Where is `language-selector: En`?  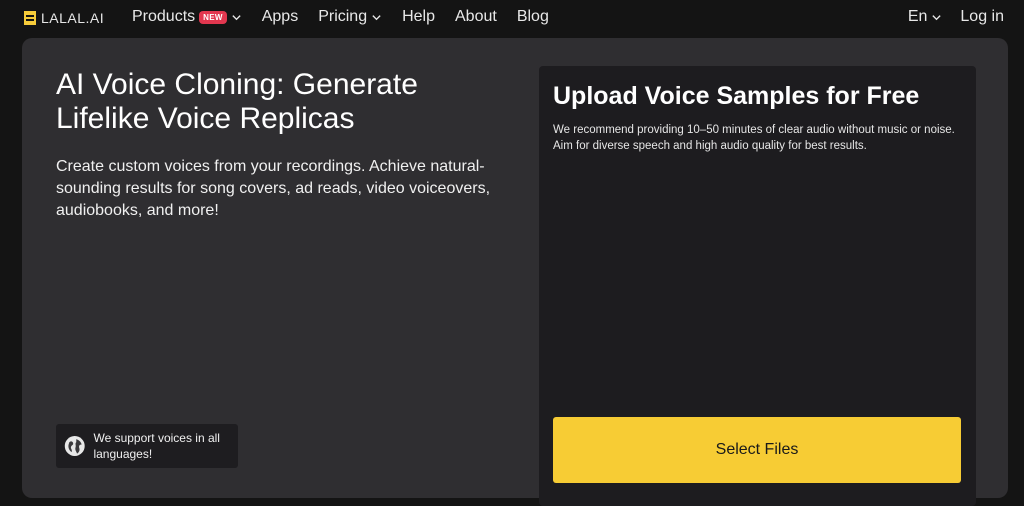 language-selector: En is located at coordinates (925, 17).